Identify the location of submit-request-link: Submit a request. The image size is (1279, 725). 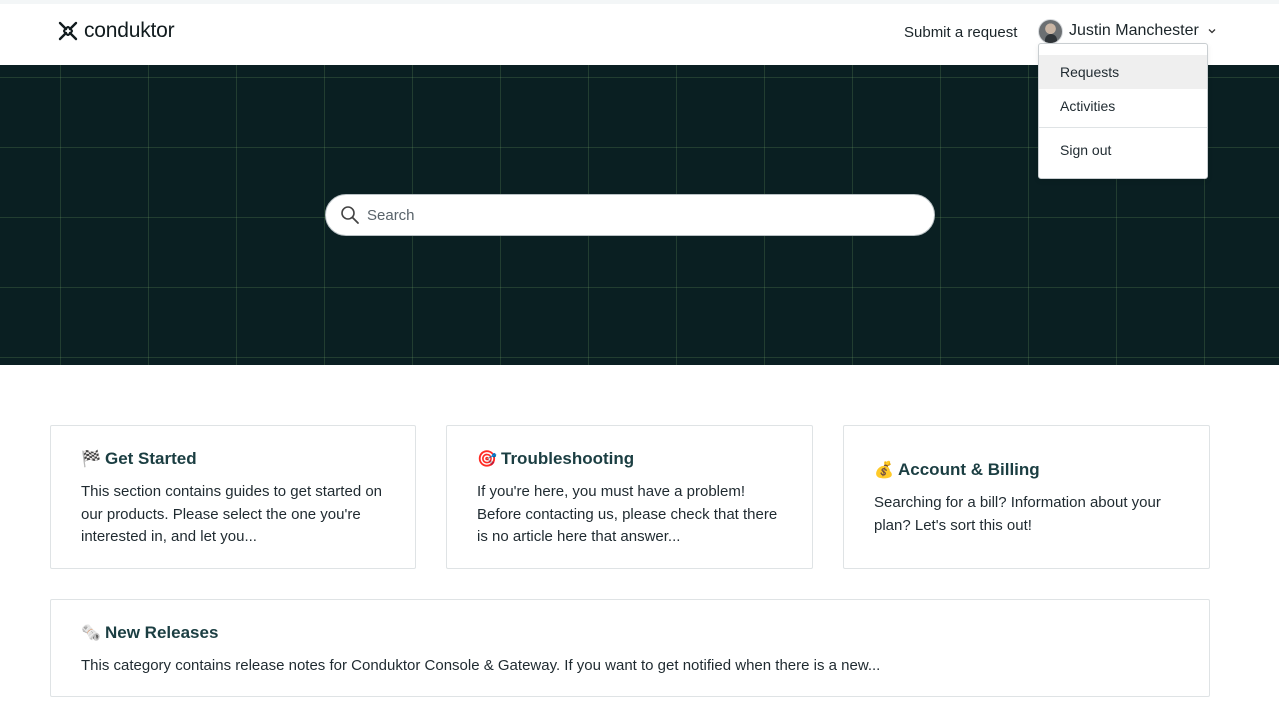
(960, 32).